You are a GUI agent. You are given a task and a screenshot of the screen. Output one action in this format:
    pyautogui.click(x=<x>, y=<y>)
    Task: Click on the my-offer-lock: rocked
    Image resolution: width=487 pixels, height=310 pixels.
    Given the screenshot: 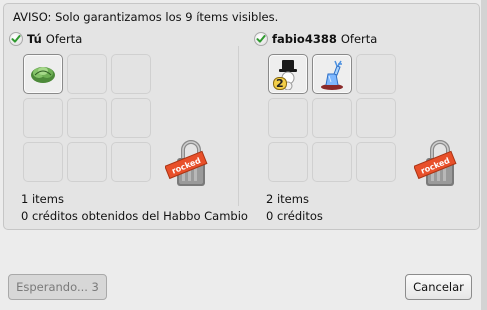 What is the action you would take?
    pyautogui.click(x=188, y=164)
    